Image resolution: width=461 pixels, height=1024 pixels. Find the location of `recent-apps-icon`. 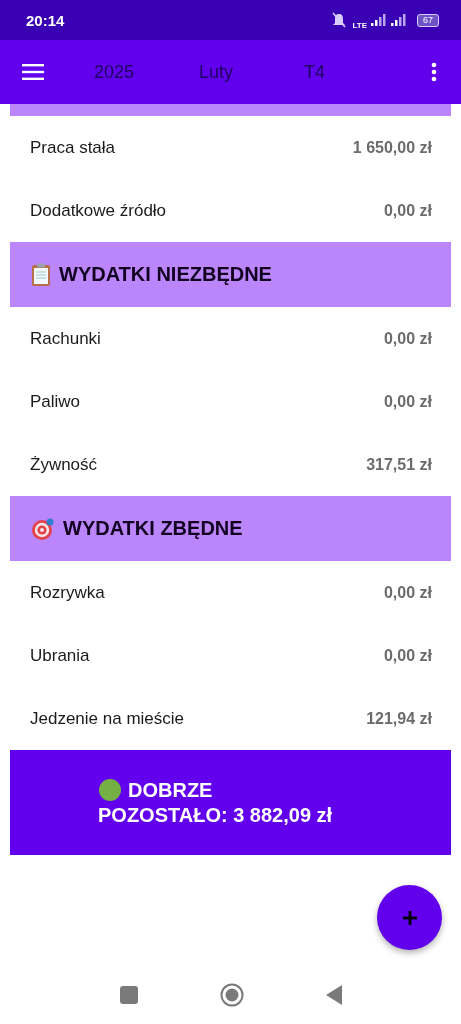

recent-apps-icon is located at coordinates (128, 995).